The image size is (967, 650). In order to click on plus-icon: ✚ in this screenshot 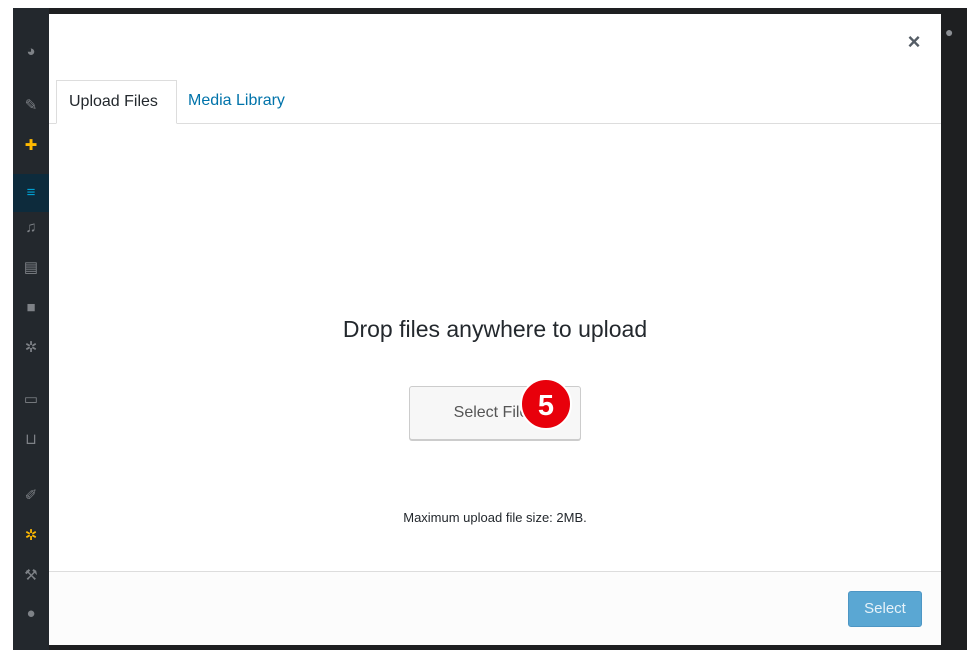, I will do `click(31, 146)`.